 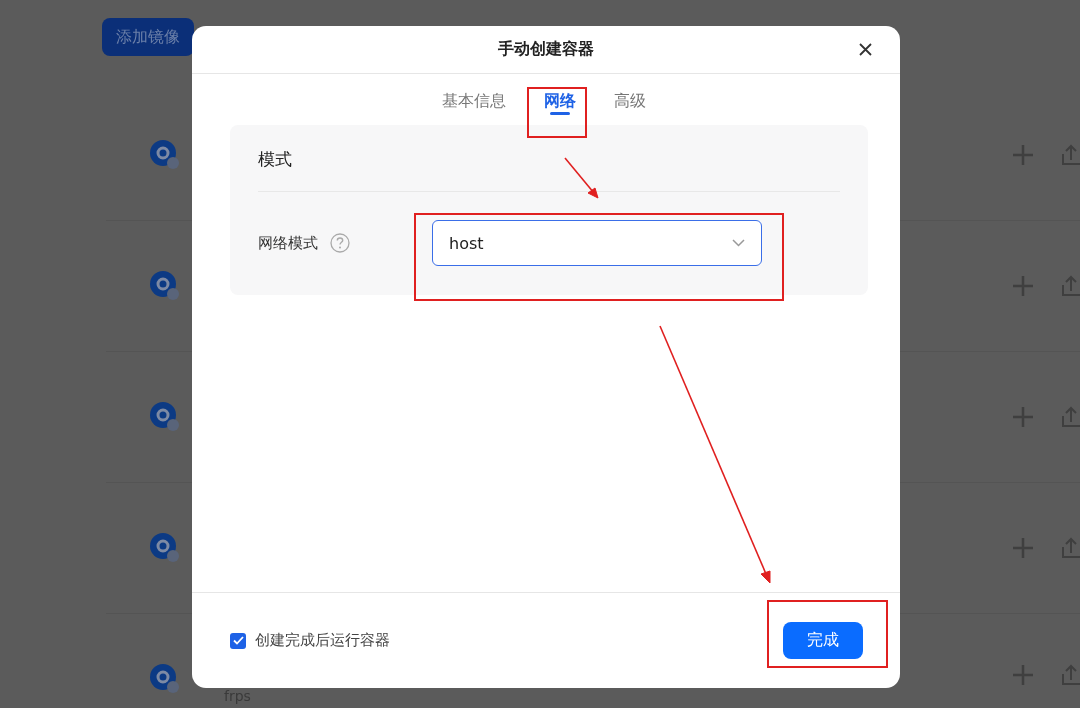 What do you see at coordinates (148, 37) in the screenshot?
I see `add-image-button: 添加镜像` at bounding box center [148, 37].